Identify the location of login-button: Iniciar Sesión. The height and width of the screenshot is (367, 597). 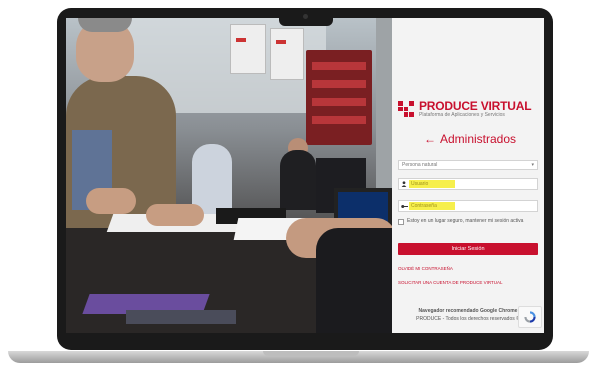
(468, 249).